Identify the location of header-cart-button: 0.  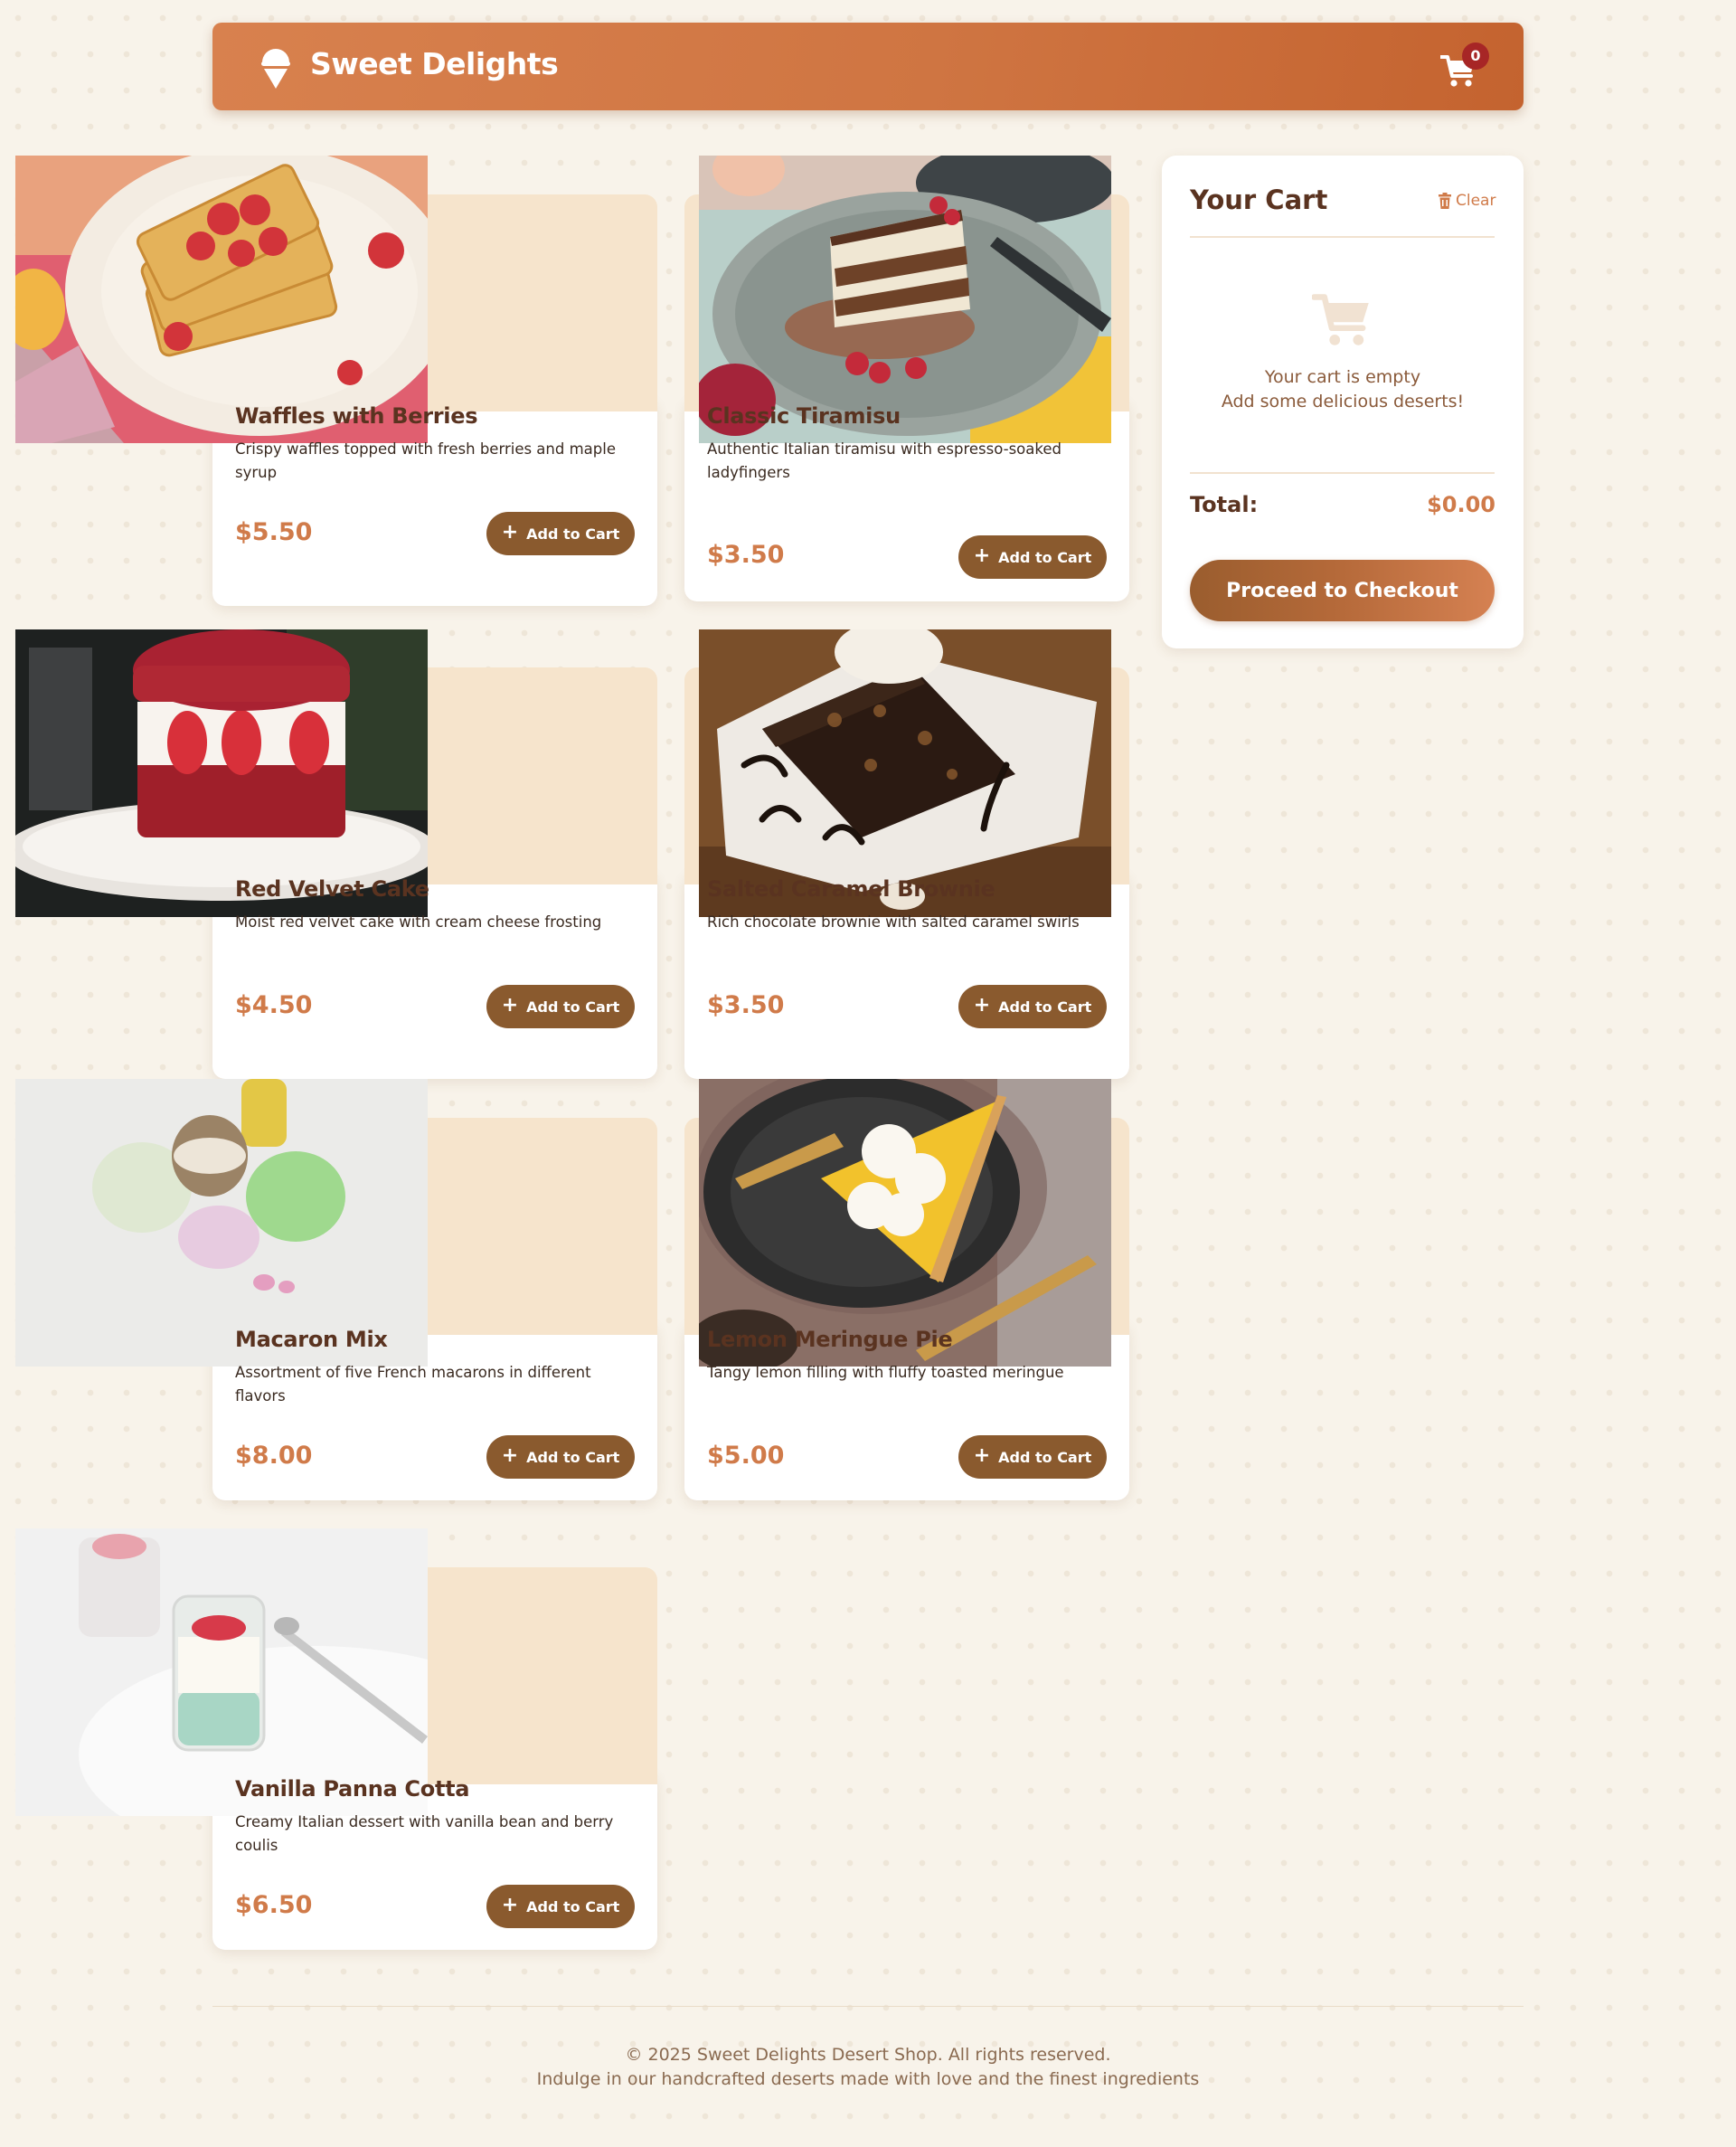
(1465, 67).